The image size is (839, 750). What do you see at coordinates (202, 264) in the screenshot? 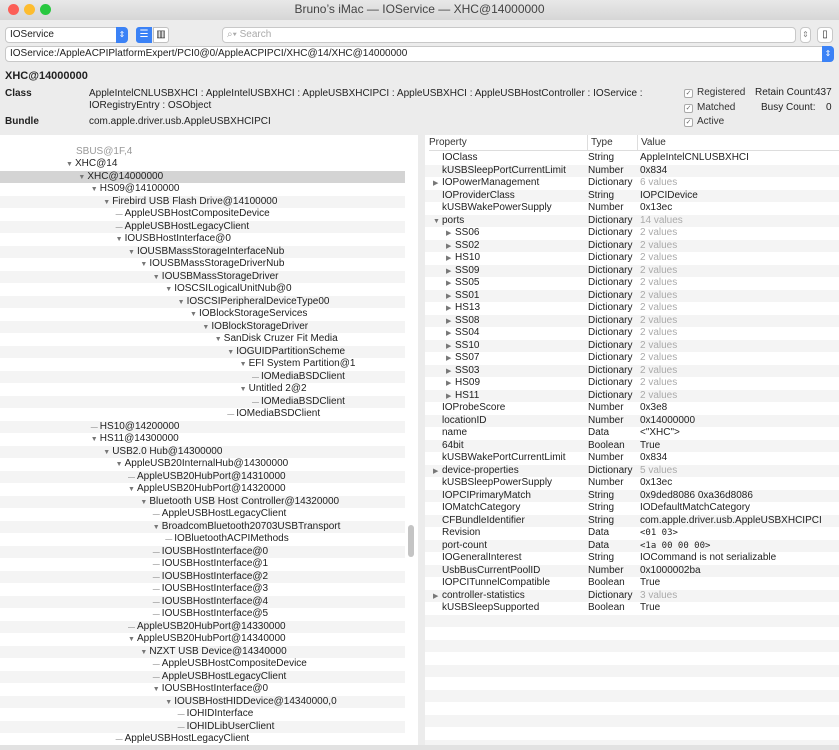
I see `tree-item: ▼ IOUSBMassStorageDriverNub` at bounding box center [202, 264].